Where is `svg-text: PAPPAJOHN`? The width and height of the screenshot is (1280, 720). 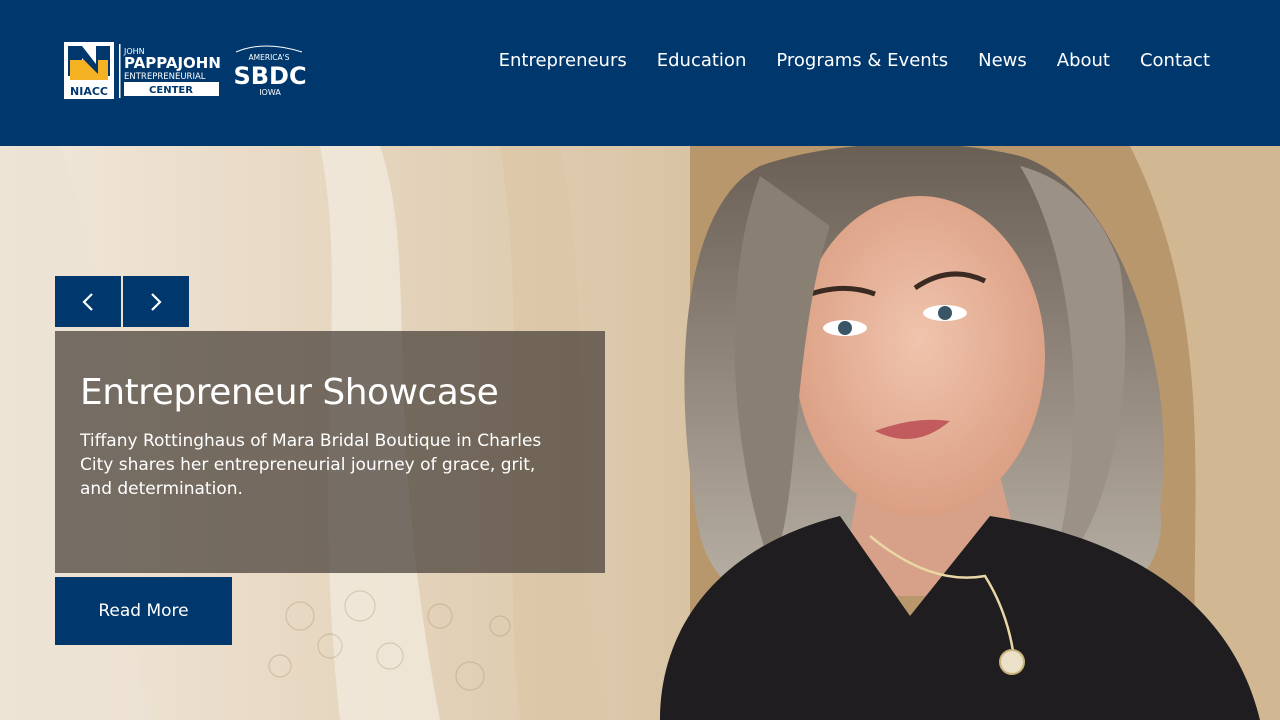 svg-text: PAPPAJOHN is located at coordinates (172, 63).